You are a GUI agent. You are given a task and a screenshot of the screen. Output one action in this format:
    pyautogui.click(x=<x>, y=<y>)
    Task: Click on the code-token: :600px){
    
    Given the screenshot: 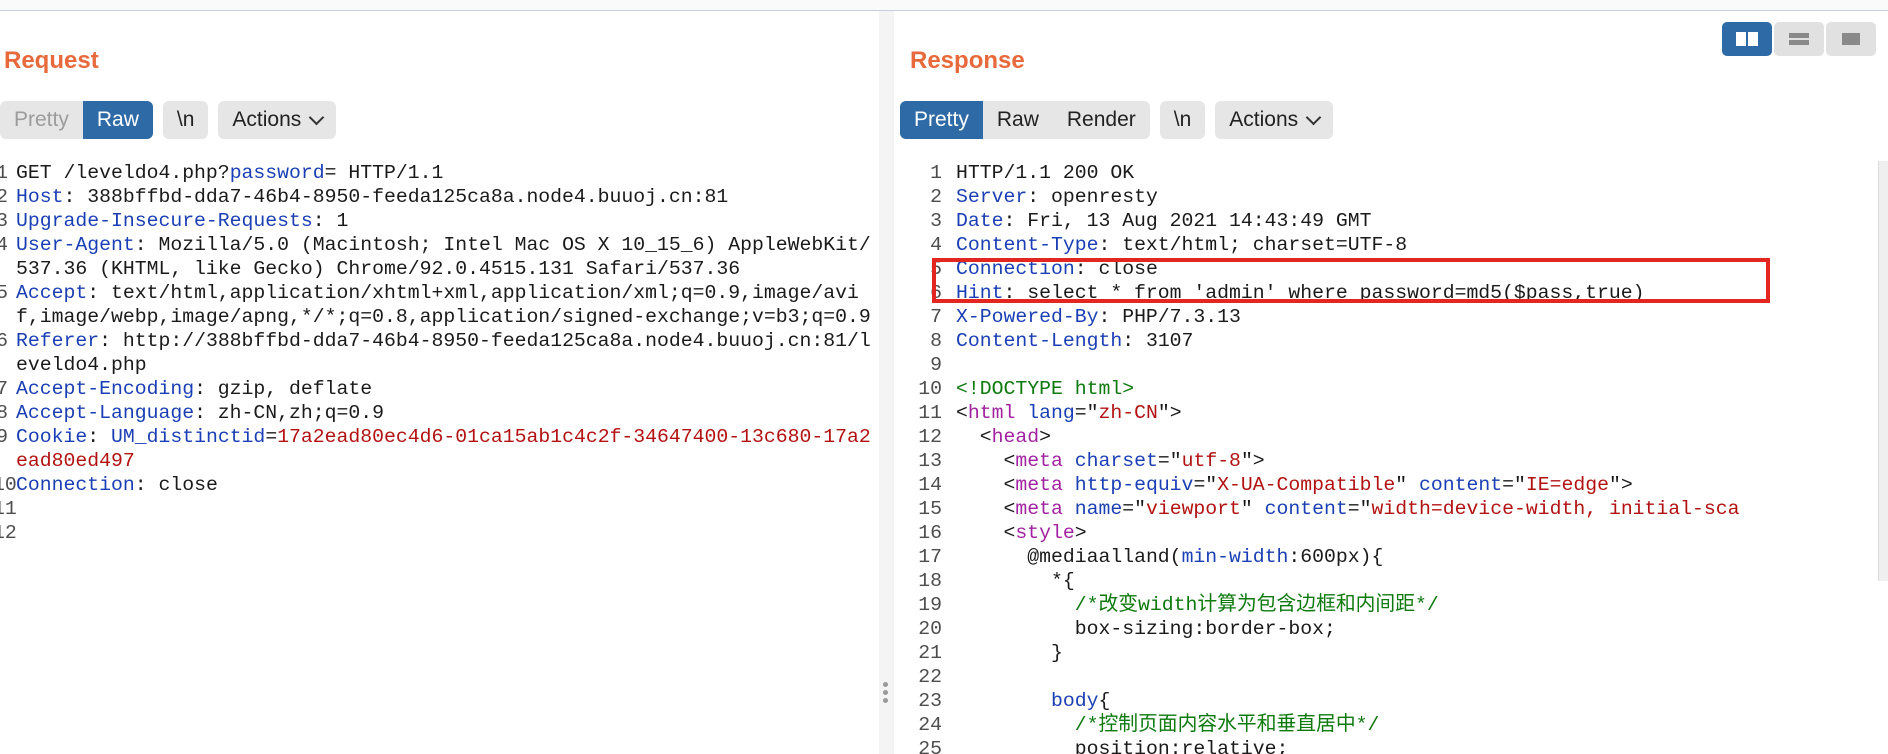 What is the action you would take?
    pyautogui.click(x=1336, y=557)
    